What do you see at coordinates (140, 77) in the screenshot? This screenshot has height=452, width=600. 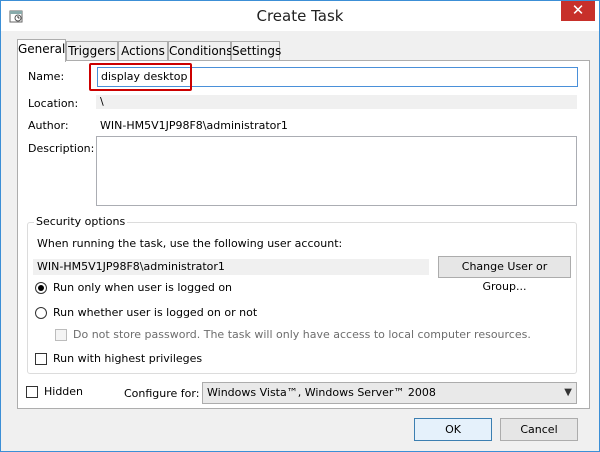 I see `name-highlight-box` at bounding box center [140, 77].